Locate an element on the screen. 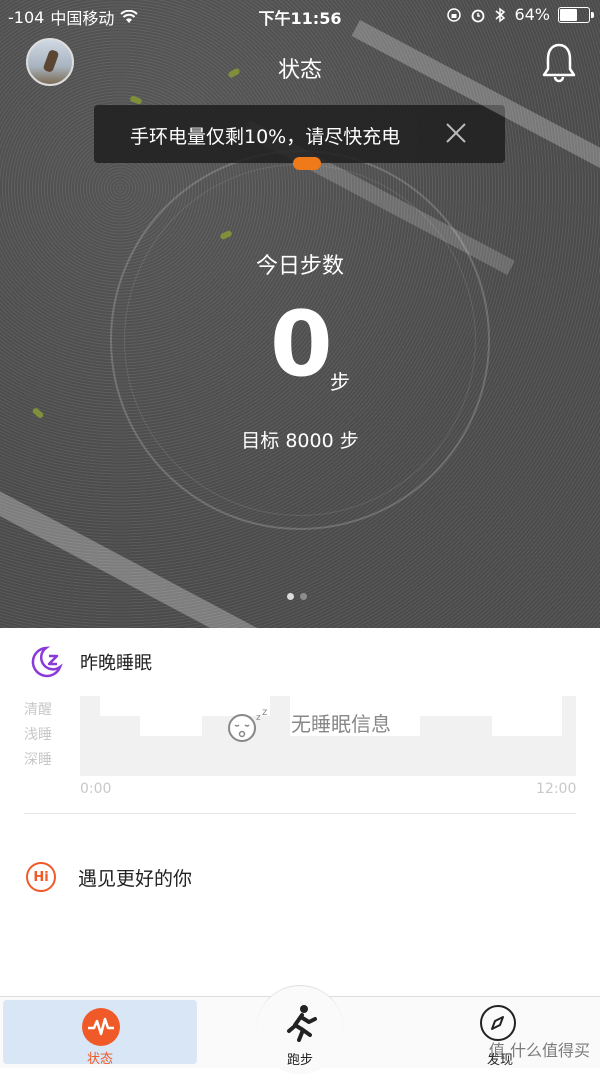 This screenshot has height=1074, width=600. low-battery-toast: 手环电量仅剩10%，请尽快充电 is located at coordinates (299, 134).